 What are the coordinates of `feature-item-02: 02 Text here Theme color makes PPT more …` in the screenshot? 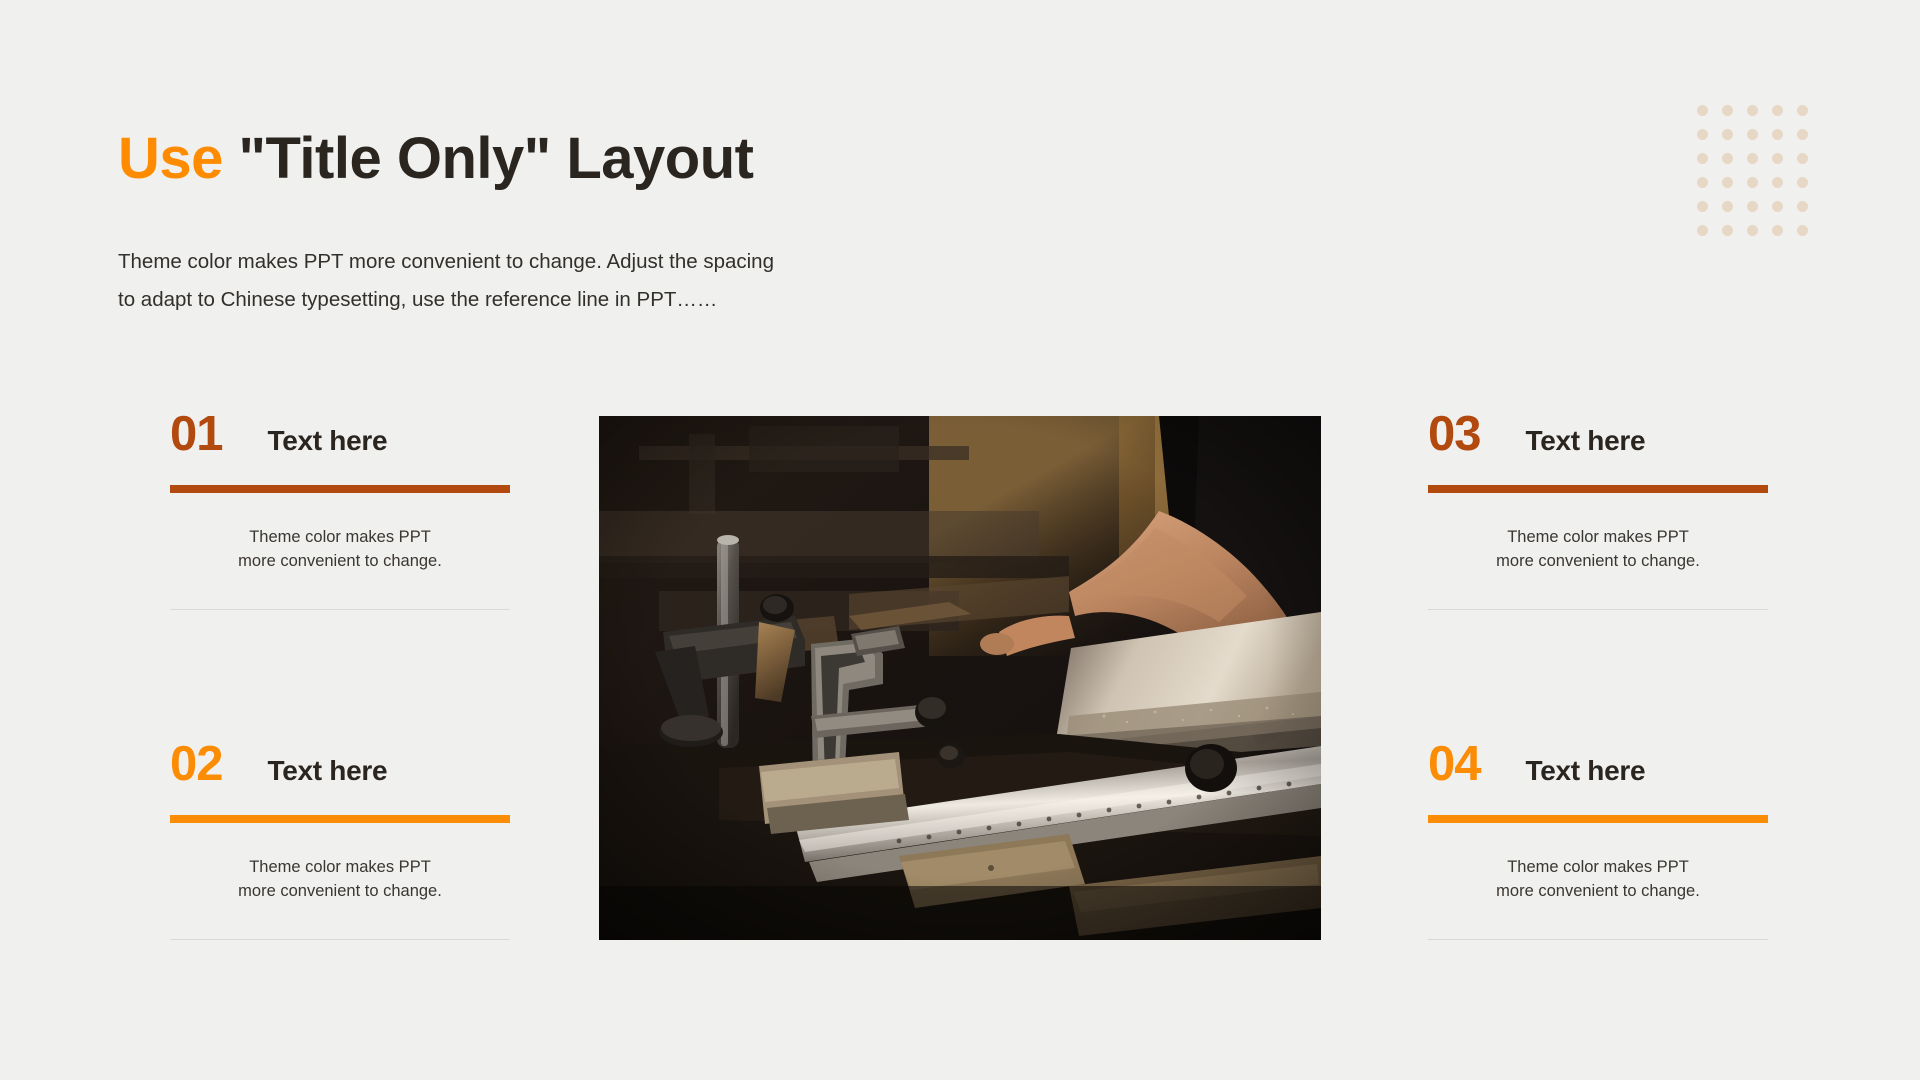 It's located at (340, 840).